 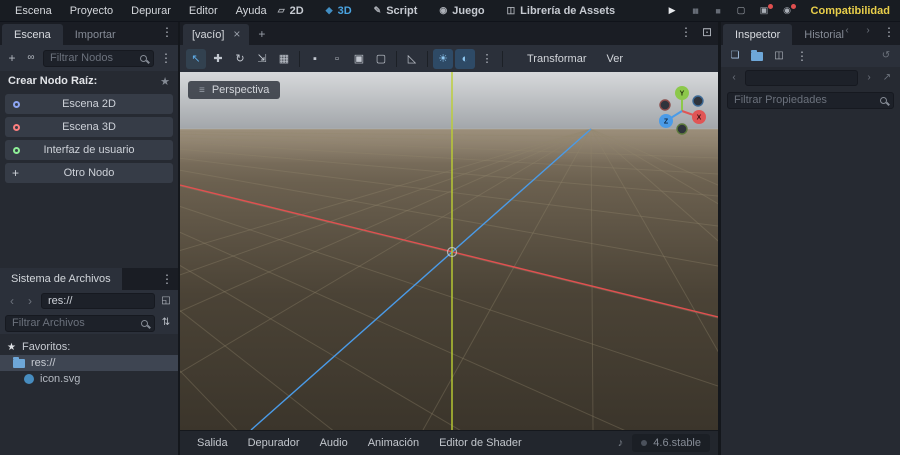 What do you see at coordinates (12, 301) in the screenshot?
I see `back-icon: ‹` at bounding box center [12, 301].